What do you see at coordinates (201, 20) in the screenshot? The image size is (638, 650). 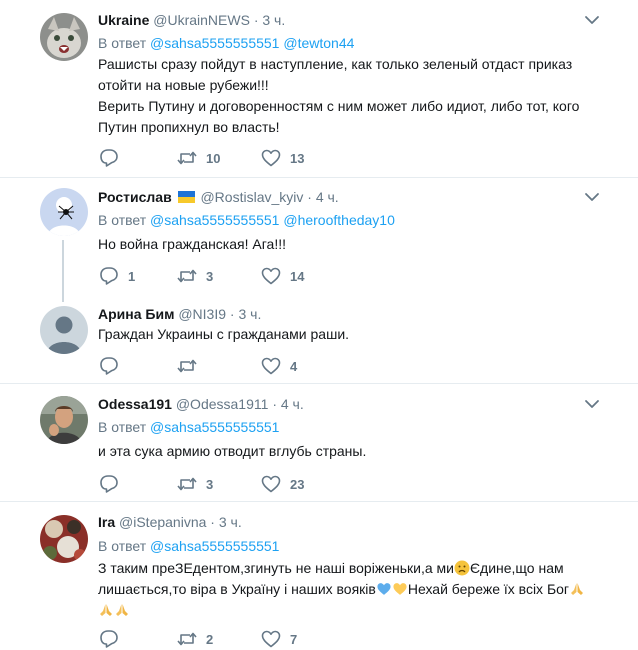 I see `user-handle: @UkrainNEWS` at bounding box center [201, 20].